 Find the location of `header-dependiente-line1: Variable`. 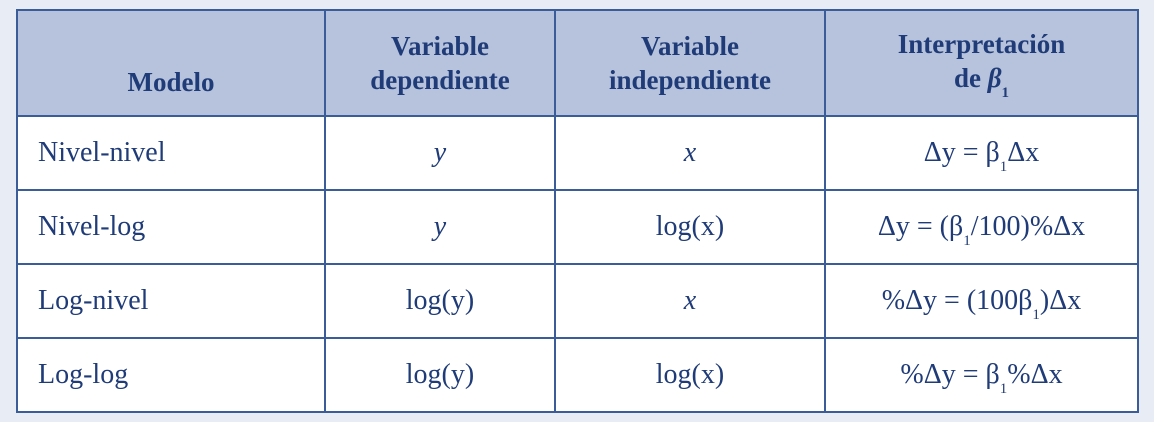

header-dependiente-line1: Variable is located at coordinates (439, 46).